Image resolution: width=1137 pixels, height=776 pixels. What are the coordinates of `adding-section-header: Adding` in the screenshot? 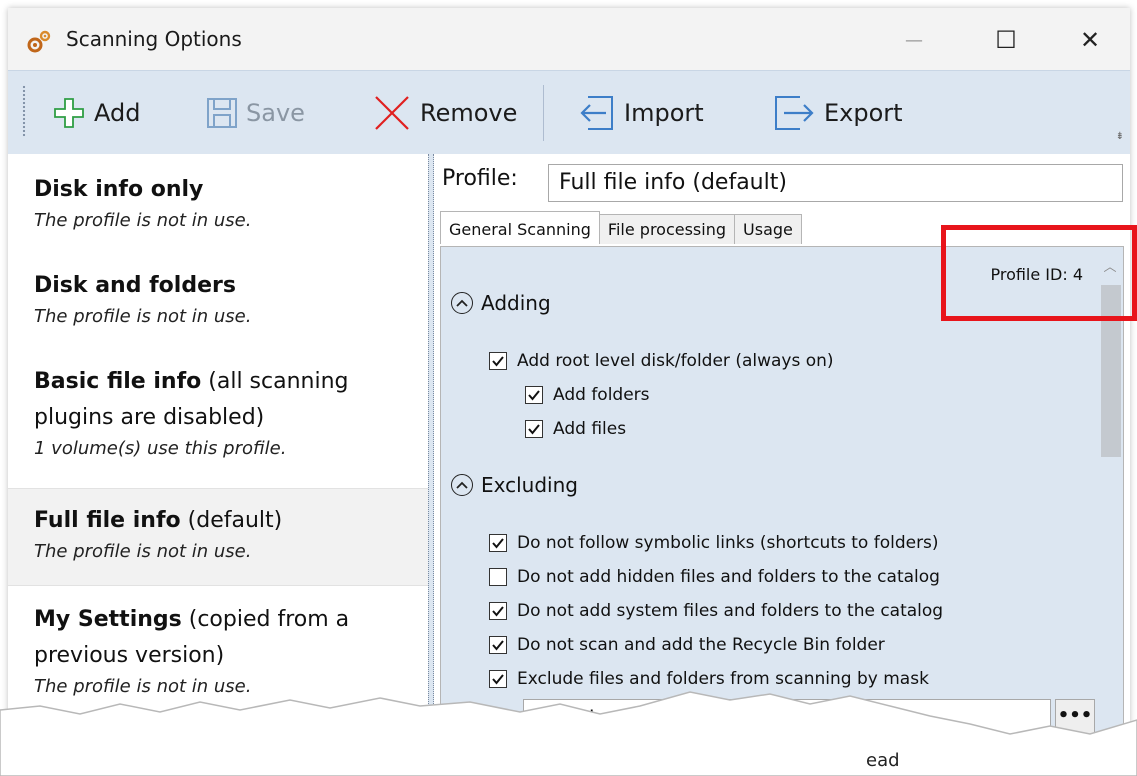 It's located at (501, 303).